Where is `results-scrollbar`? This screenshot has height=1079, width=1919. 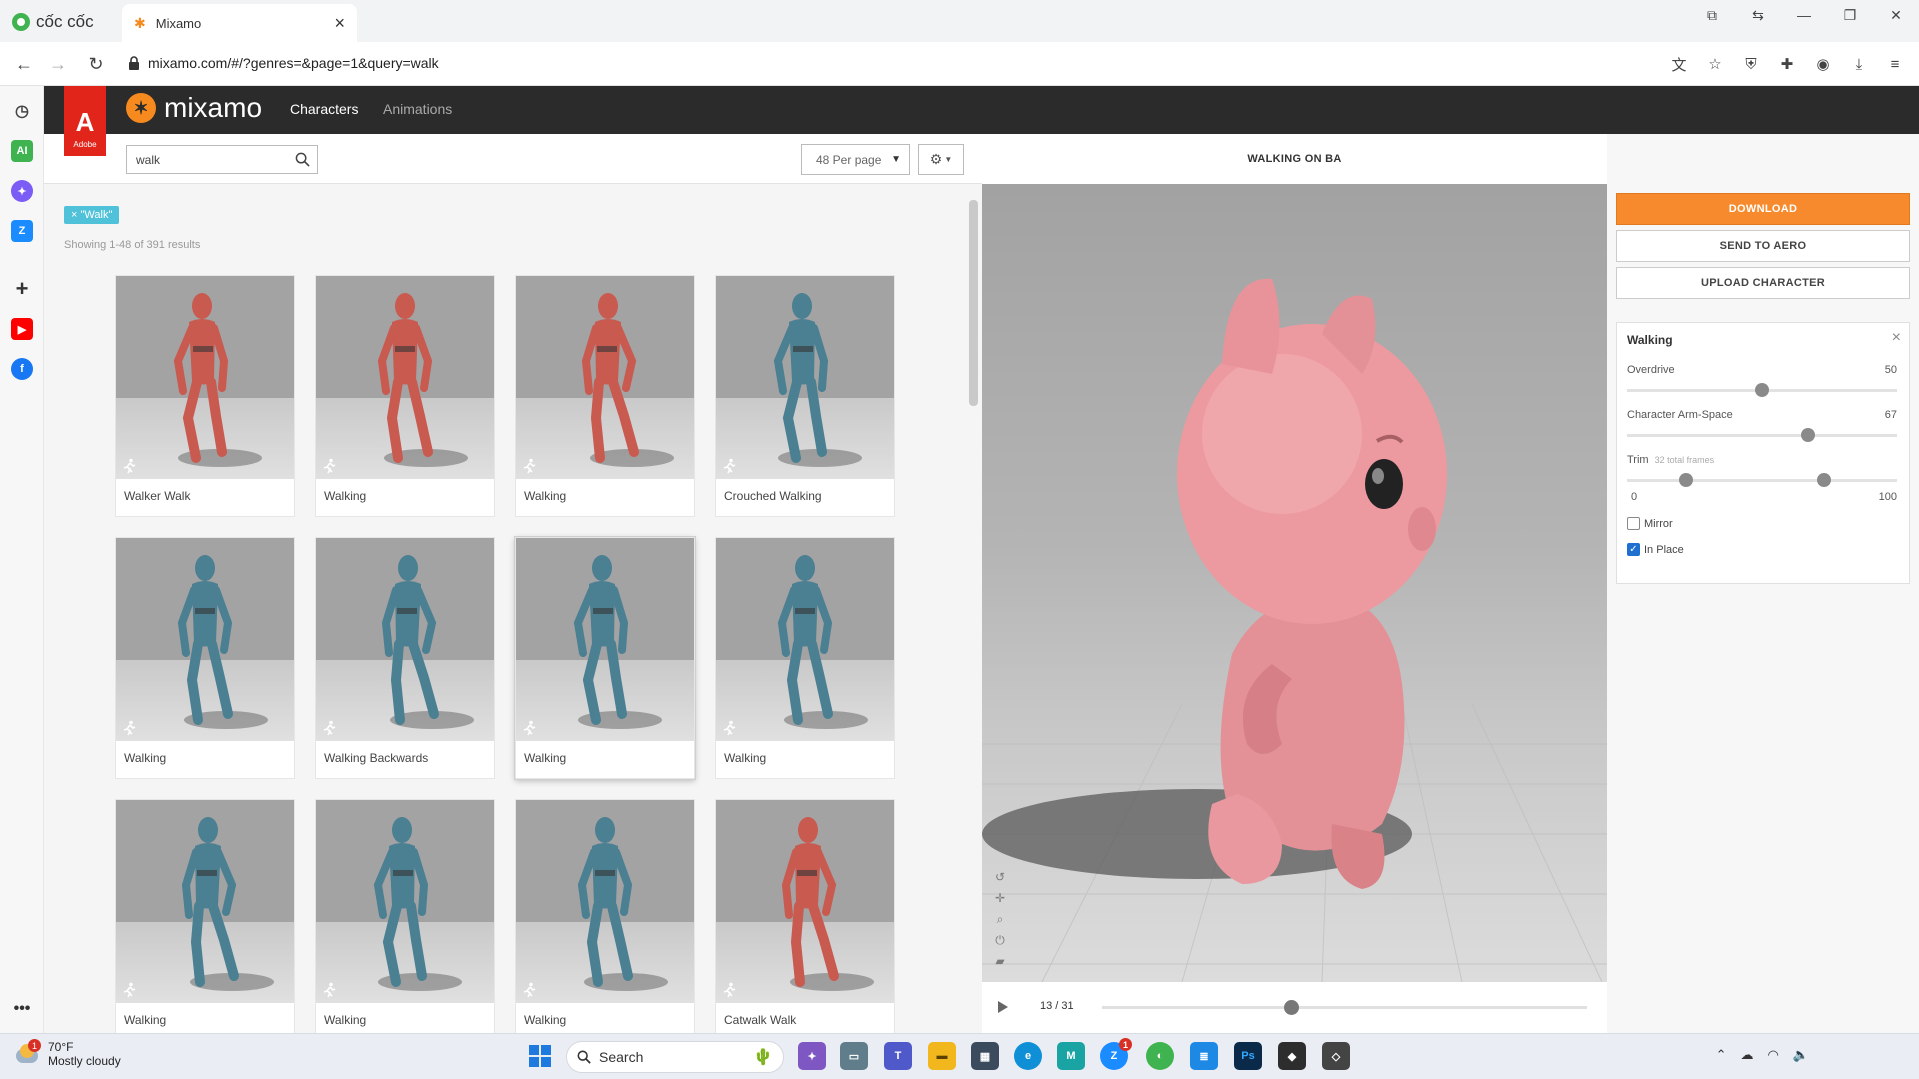 results-scrollbar is located at coordinates (973, 609).